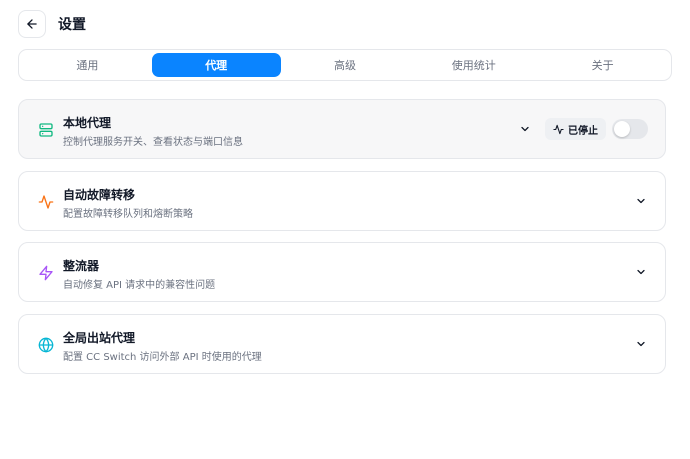  I want to click on zap-icon, so click(46, 273).